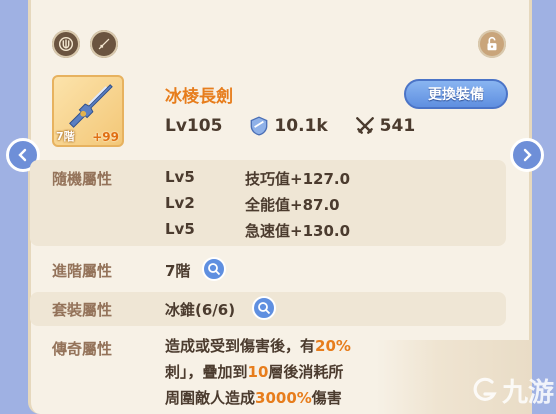  Describe the element at coordinates (200, 310) in the screenshot. I see `set-attributes-value: 冰錐(6/6)` at that location.